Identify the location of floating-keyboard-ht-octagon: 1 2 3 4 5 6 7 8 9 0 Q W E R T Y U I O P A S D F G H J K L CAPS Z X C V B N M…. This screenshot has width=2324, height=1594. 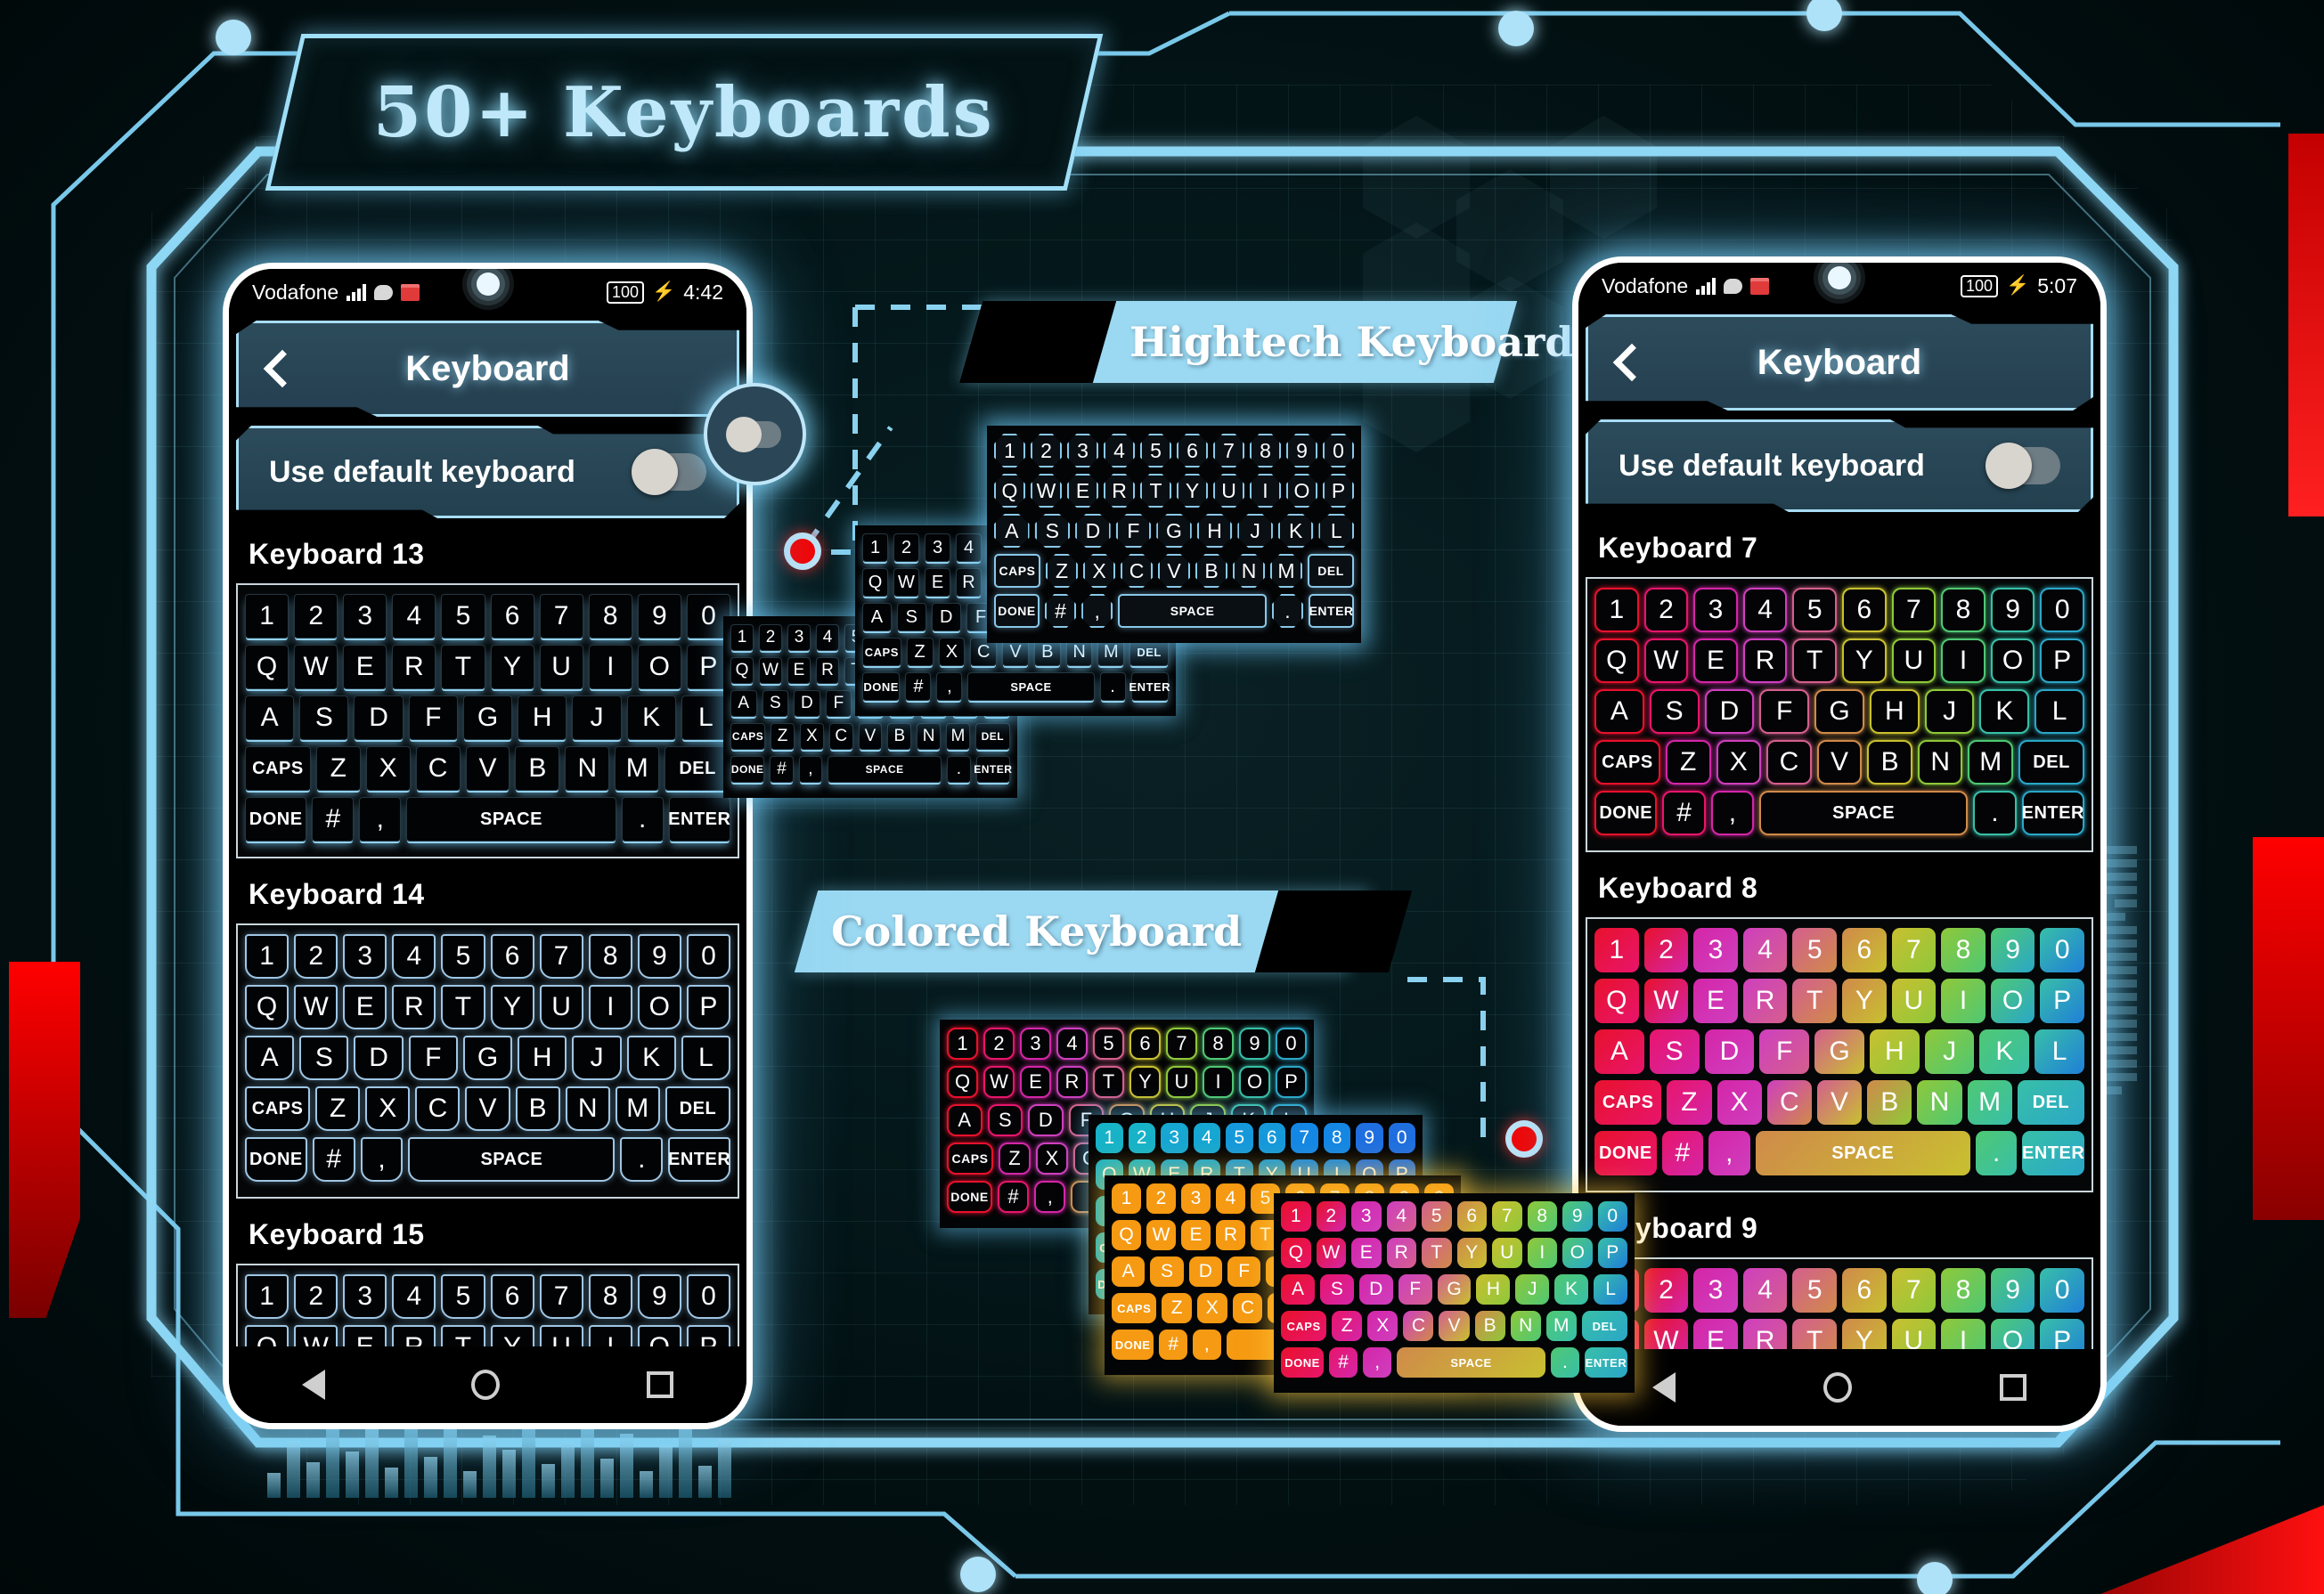
(1174, 534).